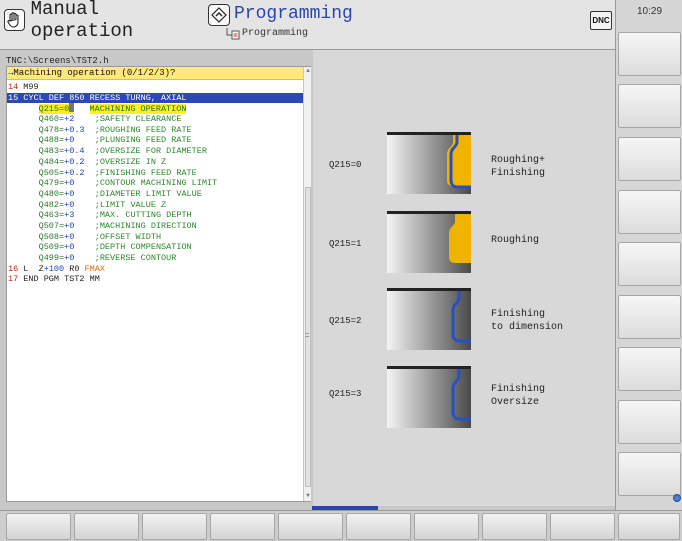 The height and width of the screenshot is (541, 682). I want to click on program-line: Q482=+0 ;LIMIT VALUE Z, so click(155, 205).